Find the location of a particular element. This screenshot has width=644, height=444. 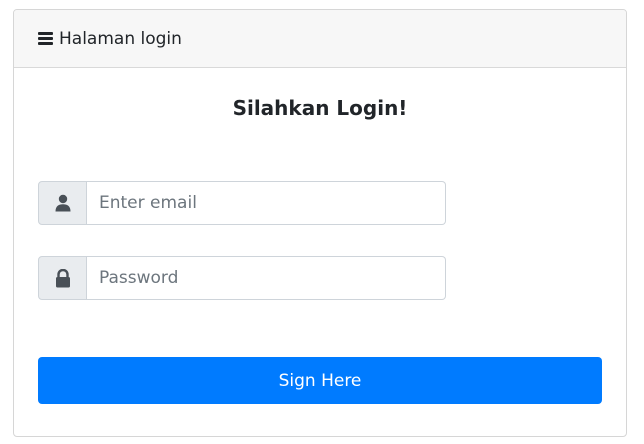

lock-icon is located at coordinates (62, 278).